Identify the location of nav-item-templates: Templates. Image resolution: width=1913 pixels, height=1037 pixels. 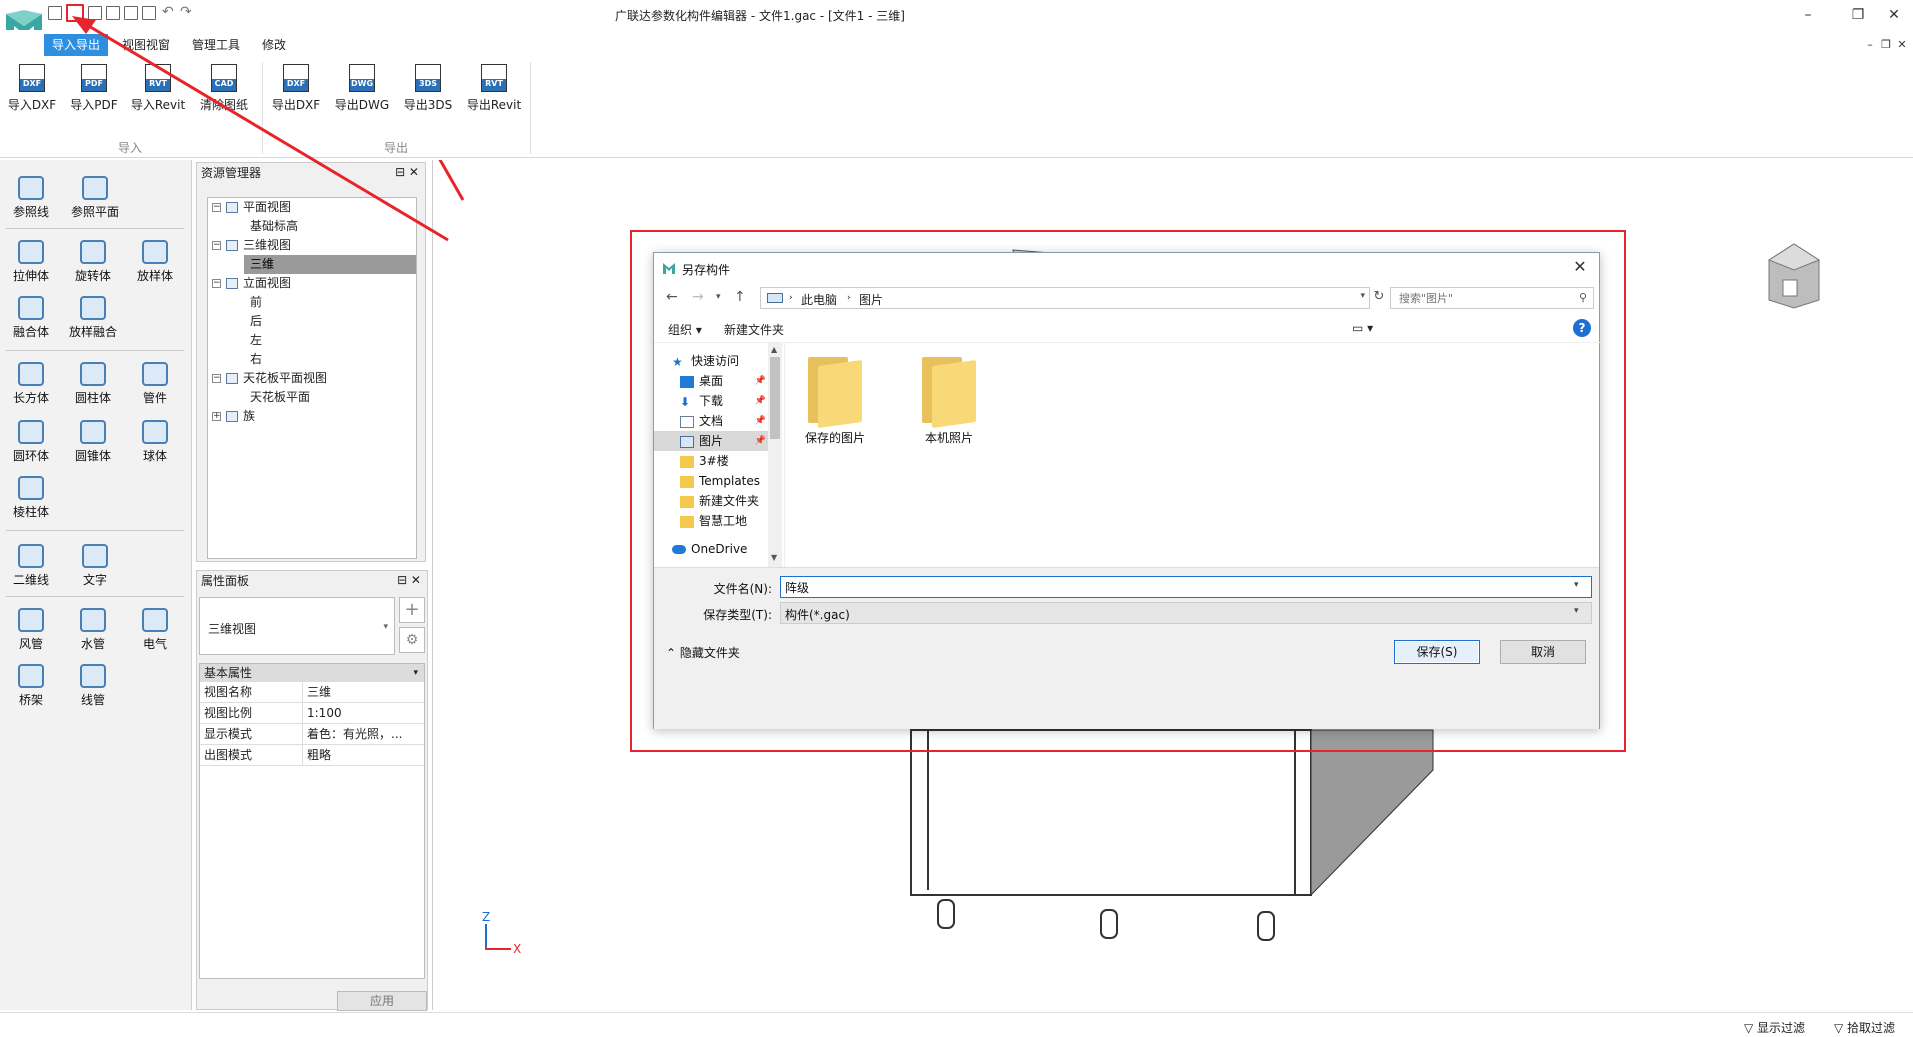
(711, 481).